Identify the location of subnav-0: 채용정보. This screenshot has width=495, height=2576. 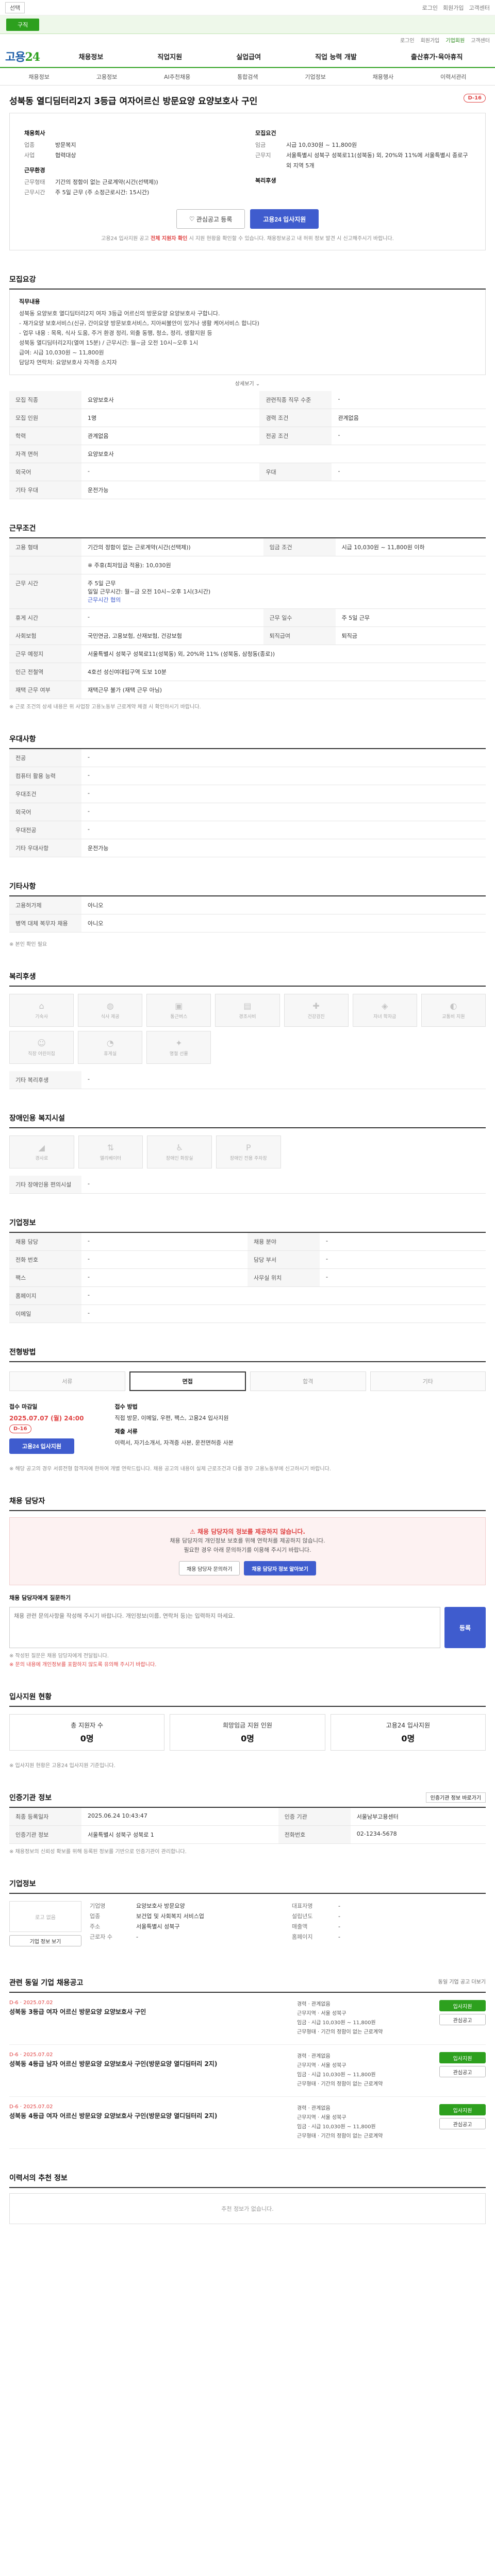
(38, 77).